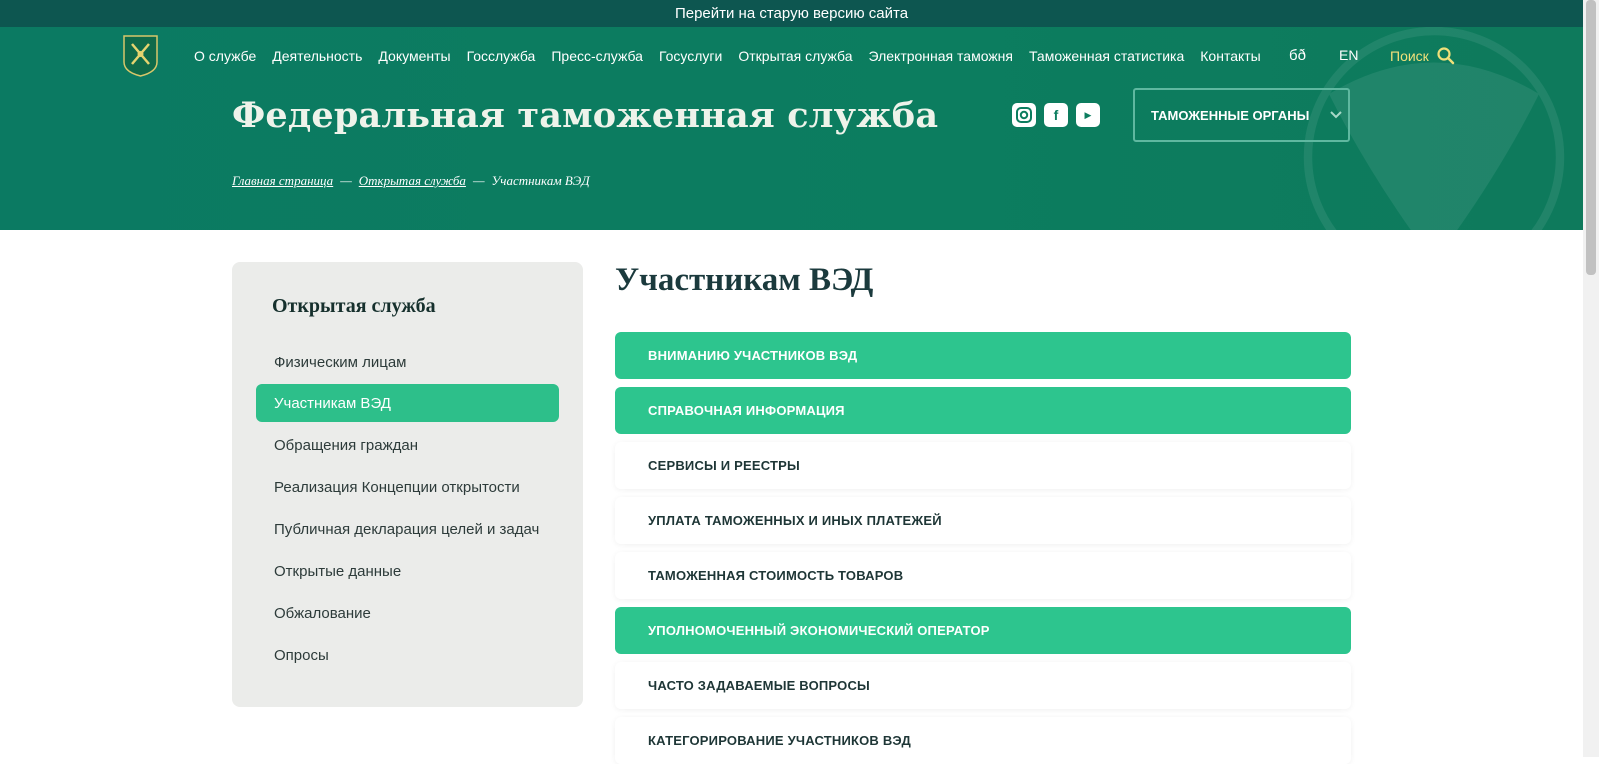 The height and width of the screenshot is (764, 1599). Describe the element at coordinates (585, 115) in the screenshot. I see `site-title: Федеральная таможенная служба` at that location.